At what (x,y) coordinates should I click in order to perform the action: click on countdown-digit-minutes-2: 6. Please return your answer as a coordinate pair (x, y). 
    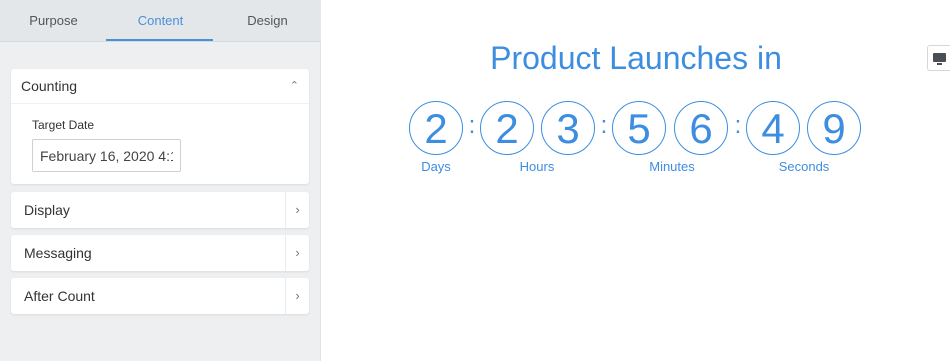
    Looking at the image, I should click on (701, 128).